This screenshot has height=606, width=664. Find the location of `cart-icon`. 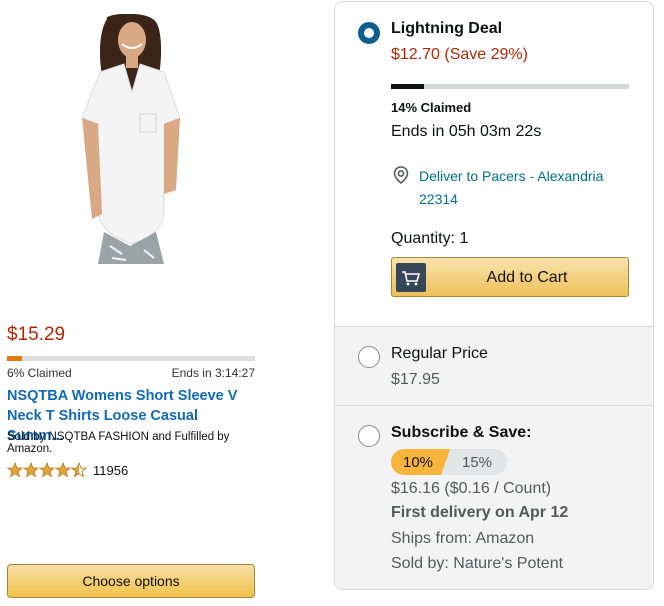

cart-icon is located at coordinates (411, 277).